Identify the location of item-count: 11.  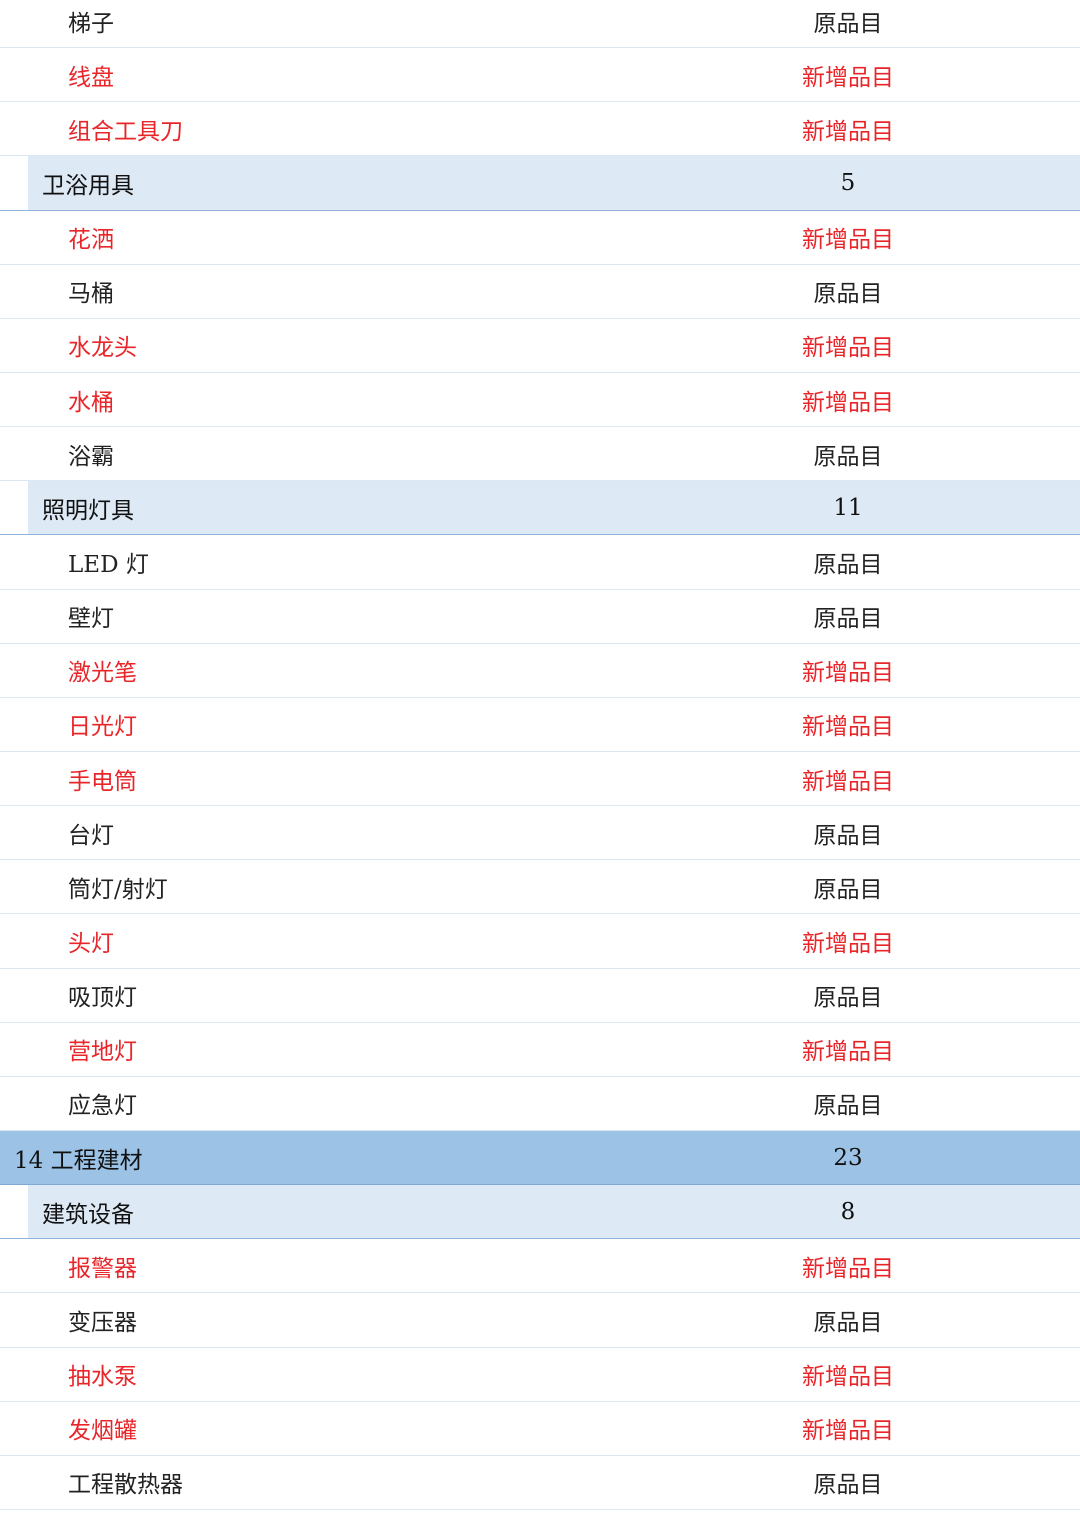
(848, 507).